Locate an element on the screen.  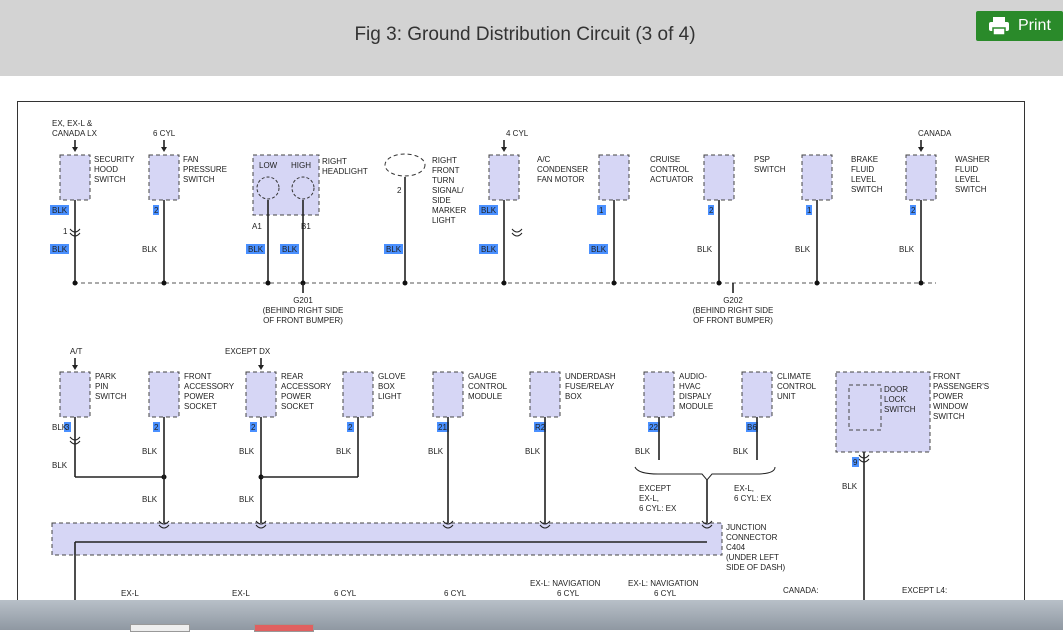
psp-switch-label: PSP is located at coordinates (762, 159).